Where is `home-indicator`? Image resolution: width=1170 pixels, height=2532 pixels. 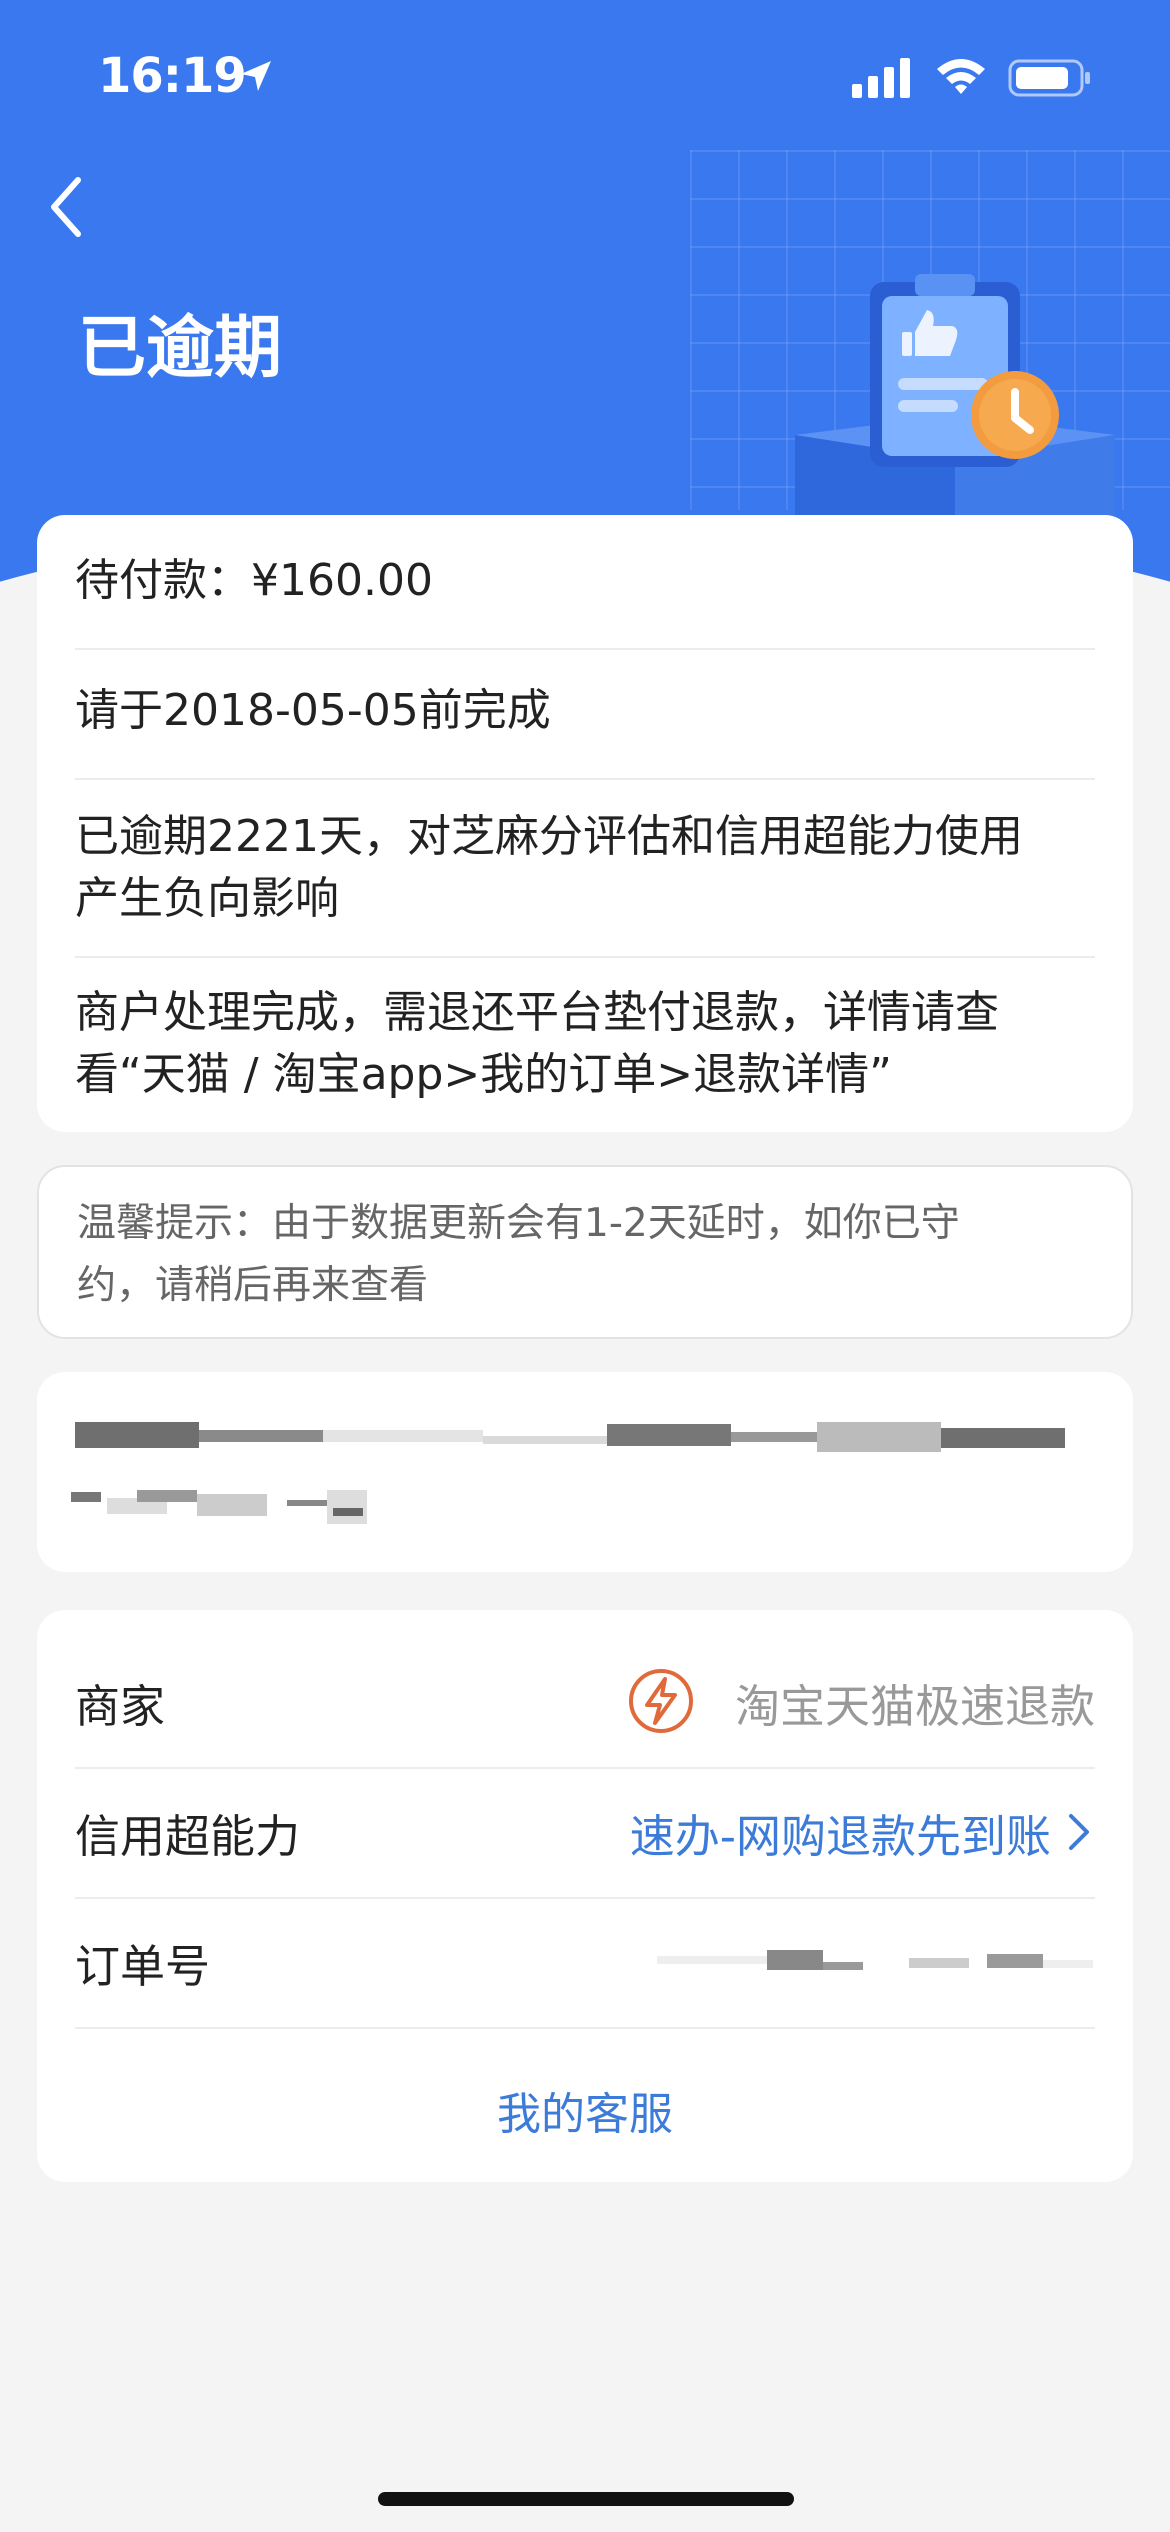
home-indicator is located at coordinates (586, 2499).